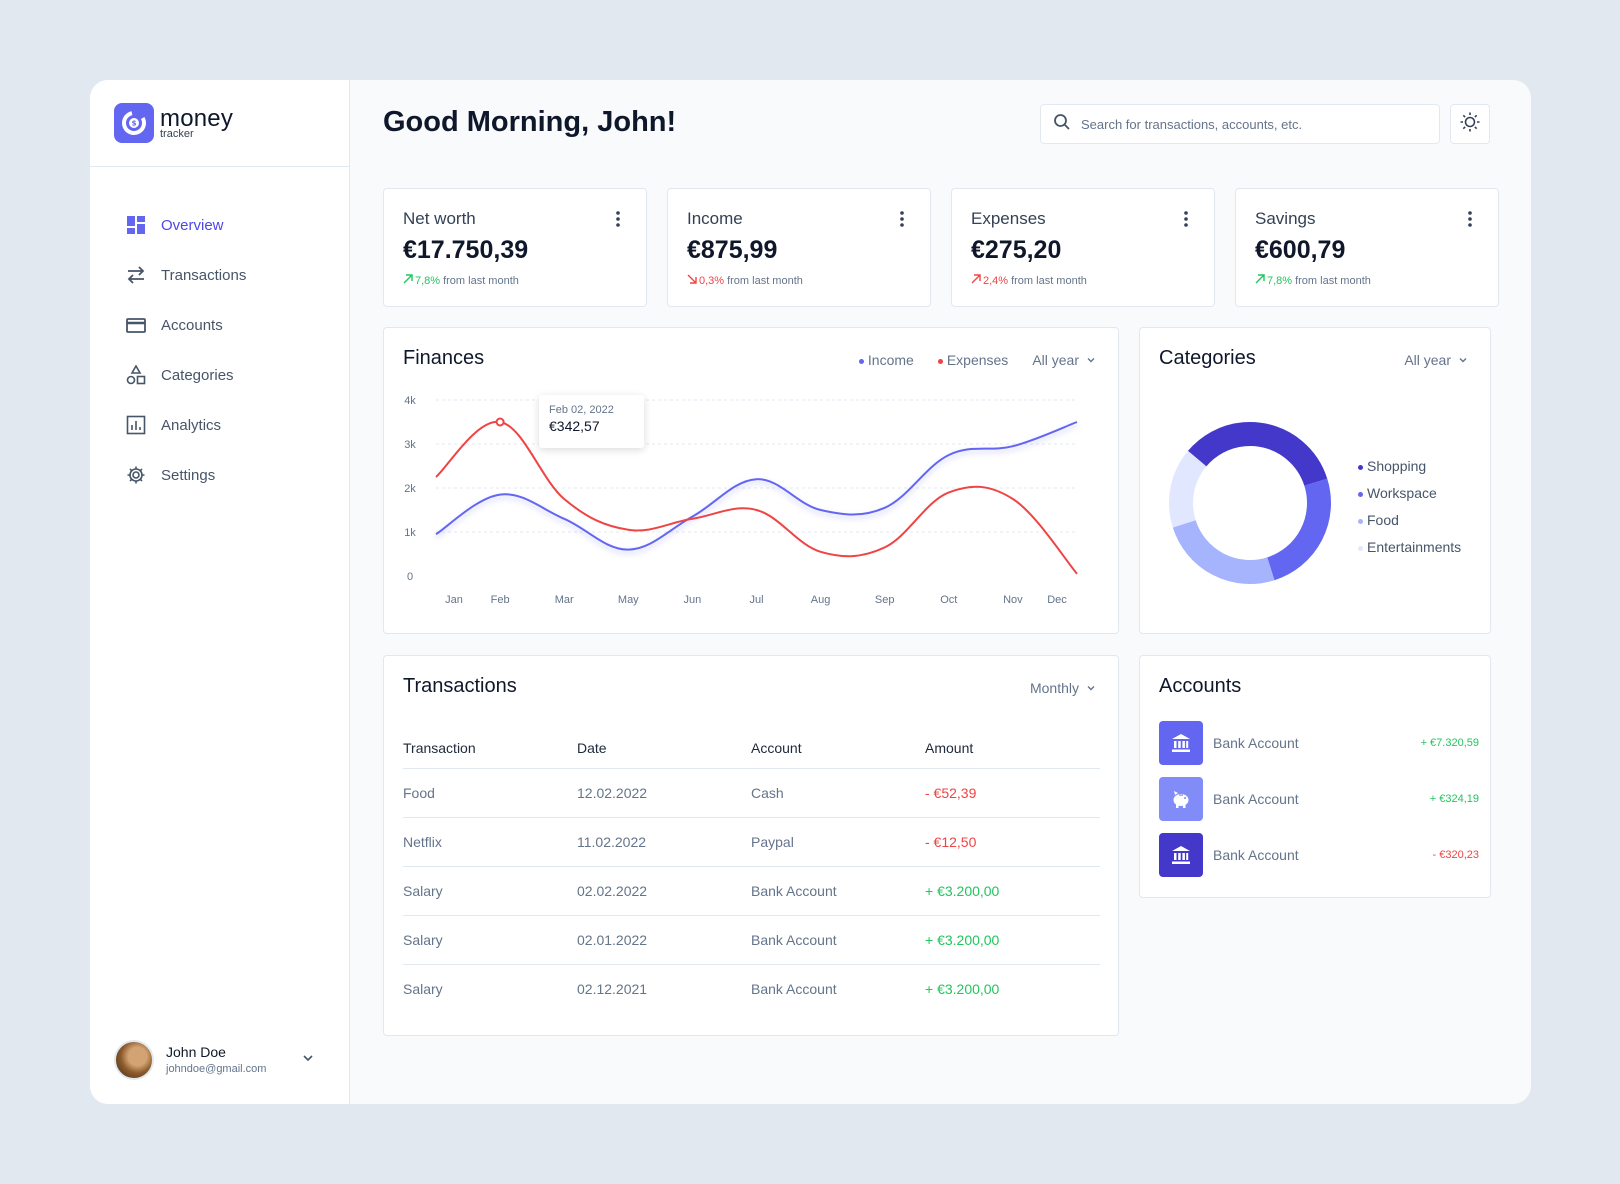 Image resolution: width=1620 pixels, height=1184 pixels. I want to click on y-tick-label: 2k, so click(410, 489).